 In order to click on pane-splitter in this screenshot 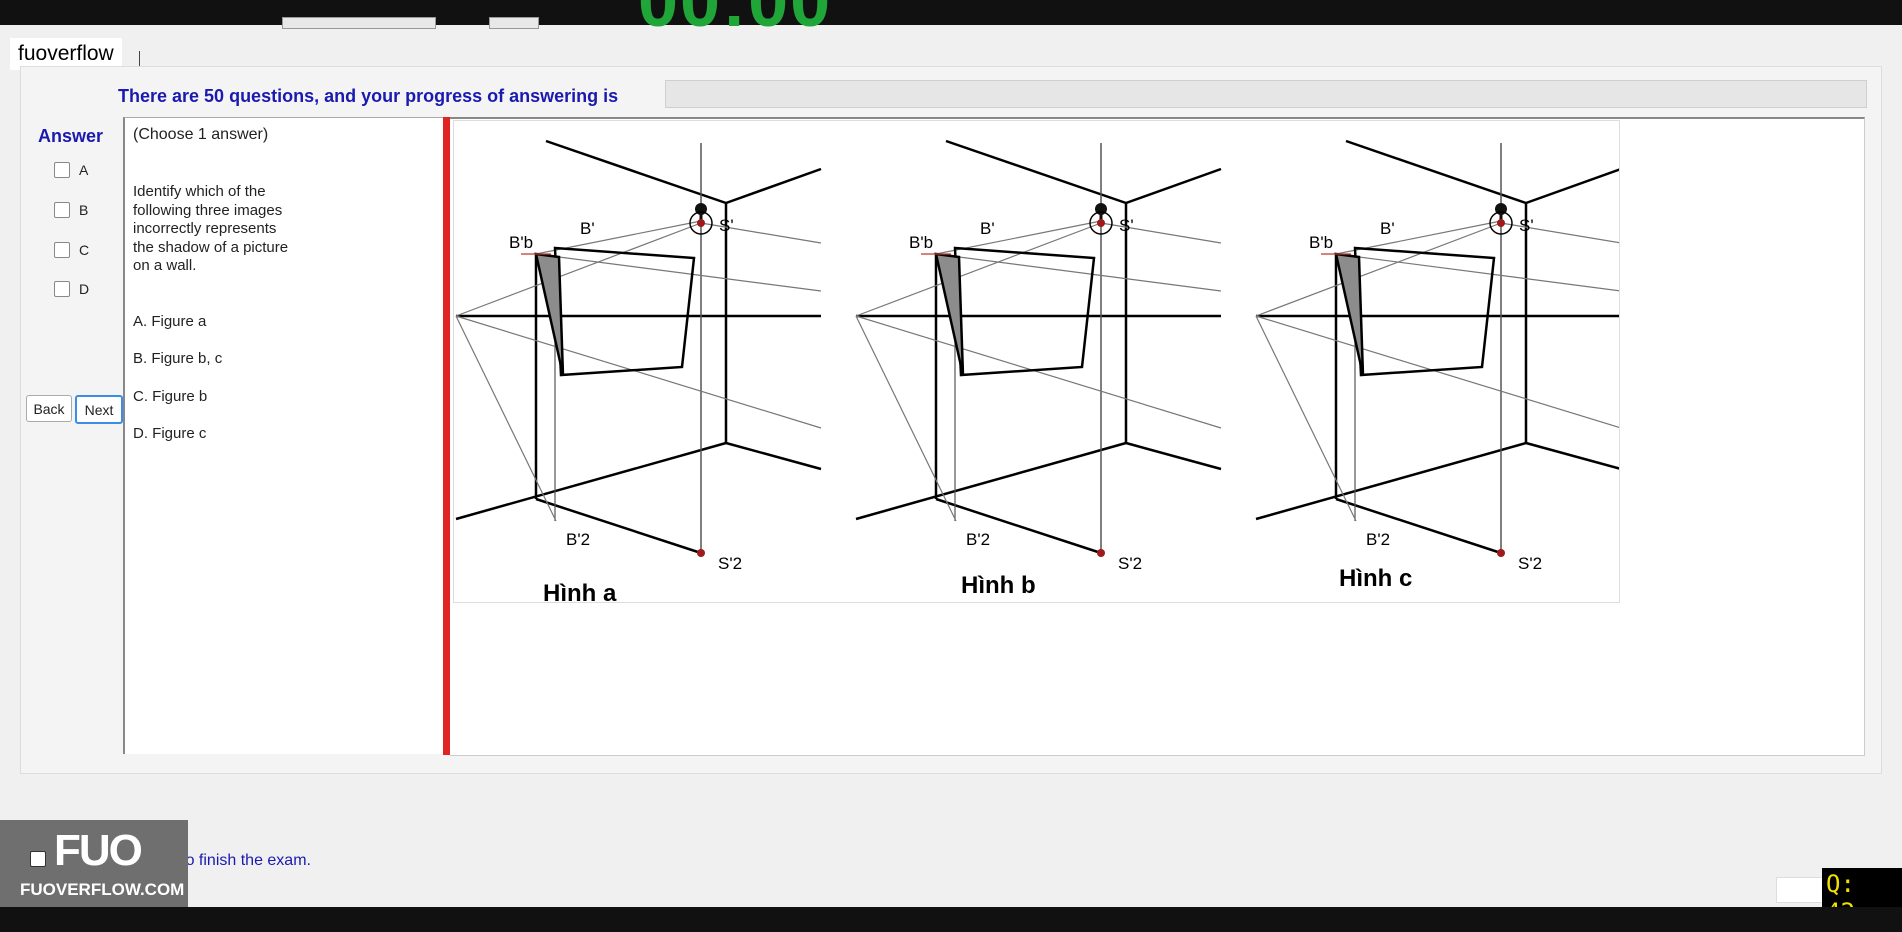, I will do `click(446, 436)`.